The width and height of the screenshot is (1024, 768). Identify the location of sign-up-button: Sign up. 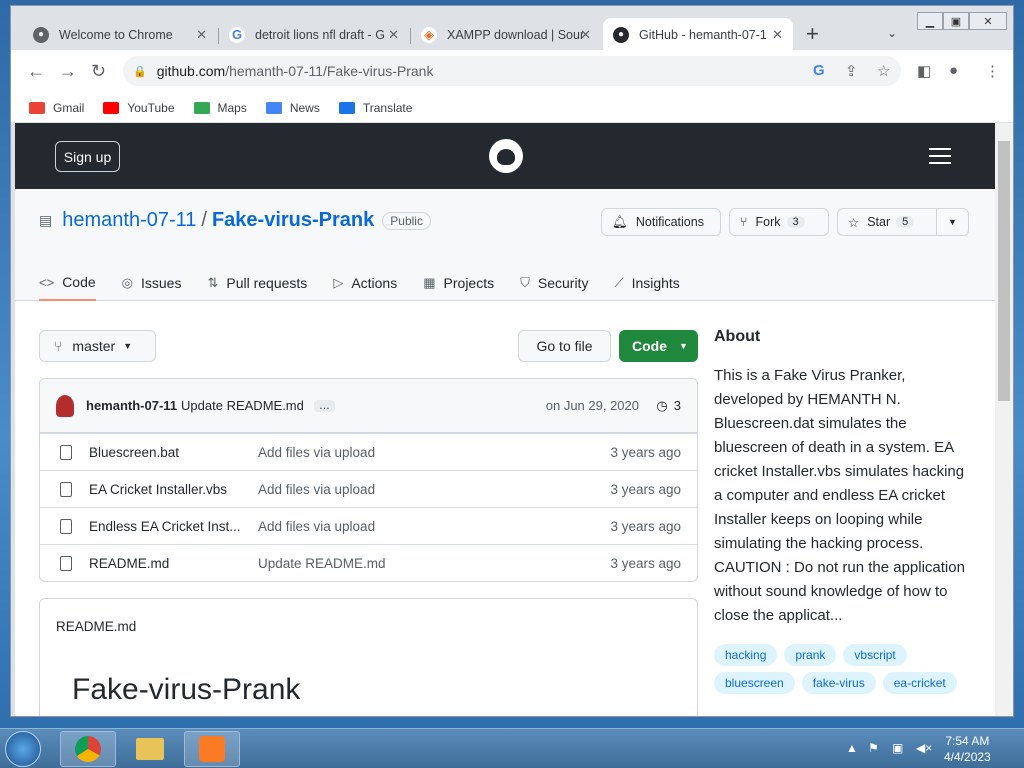
(87, 156).